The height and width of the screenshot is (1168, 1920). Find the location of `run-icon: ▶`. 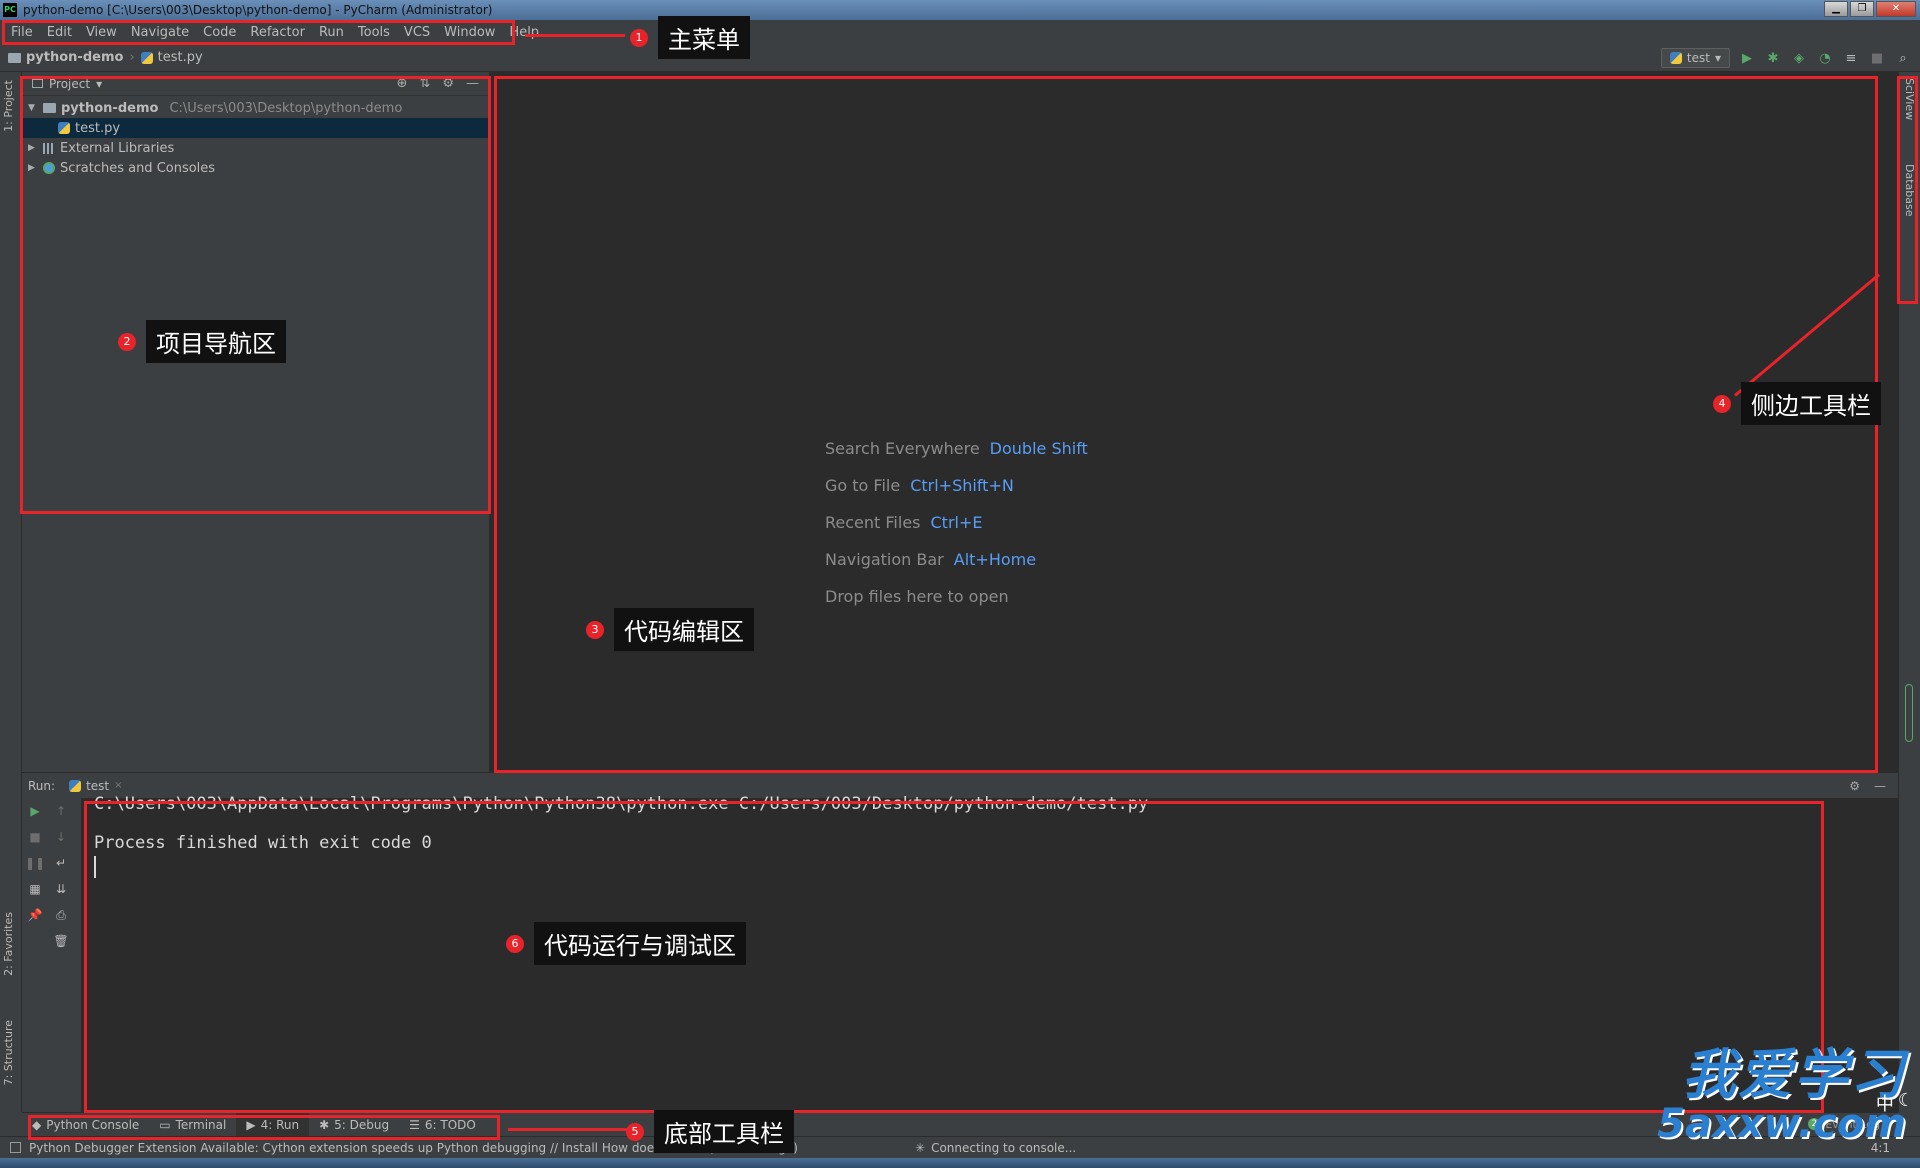

run-icon: ▶ is located at coordinates (1747, 58).